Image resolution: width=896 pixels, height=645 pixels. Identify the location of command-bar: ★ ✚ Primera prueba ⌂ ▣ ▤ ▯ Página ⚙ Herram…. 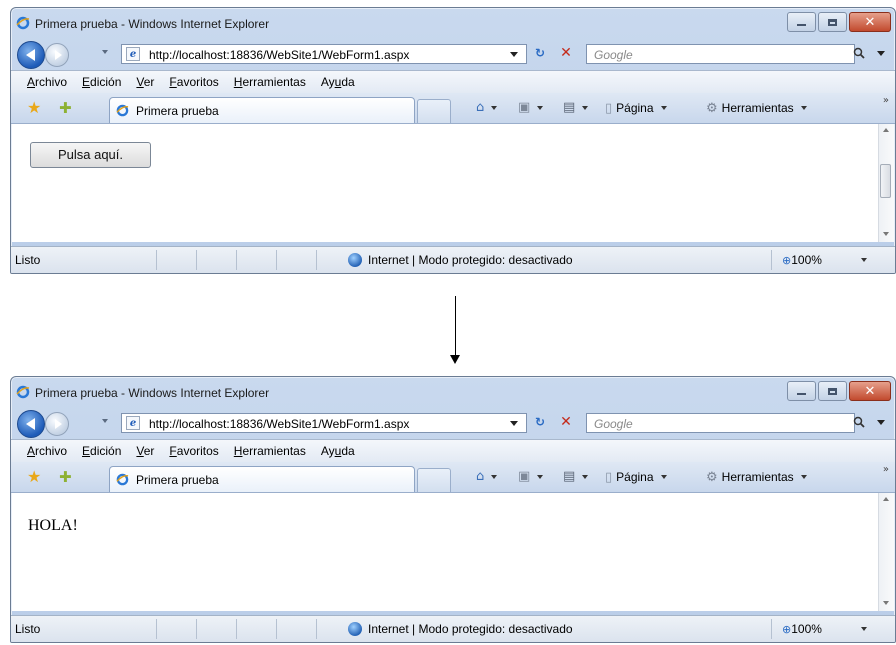
(453, 108).